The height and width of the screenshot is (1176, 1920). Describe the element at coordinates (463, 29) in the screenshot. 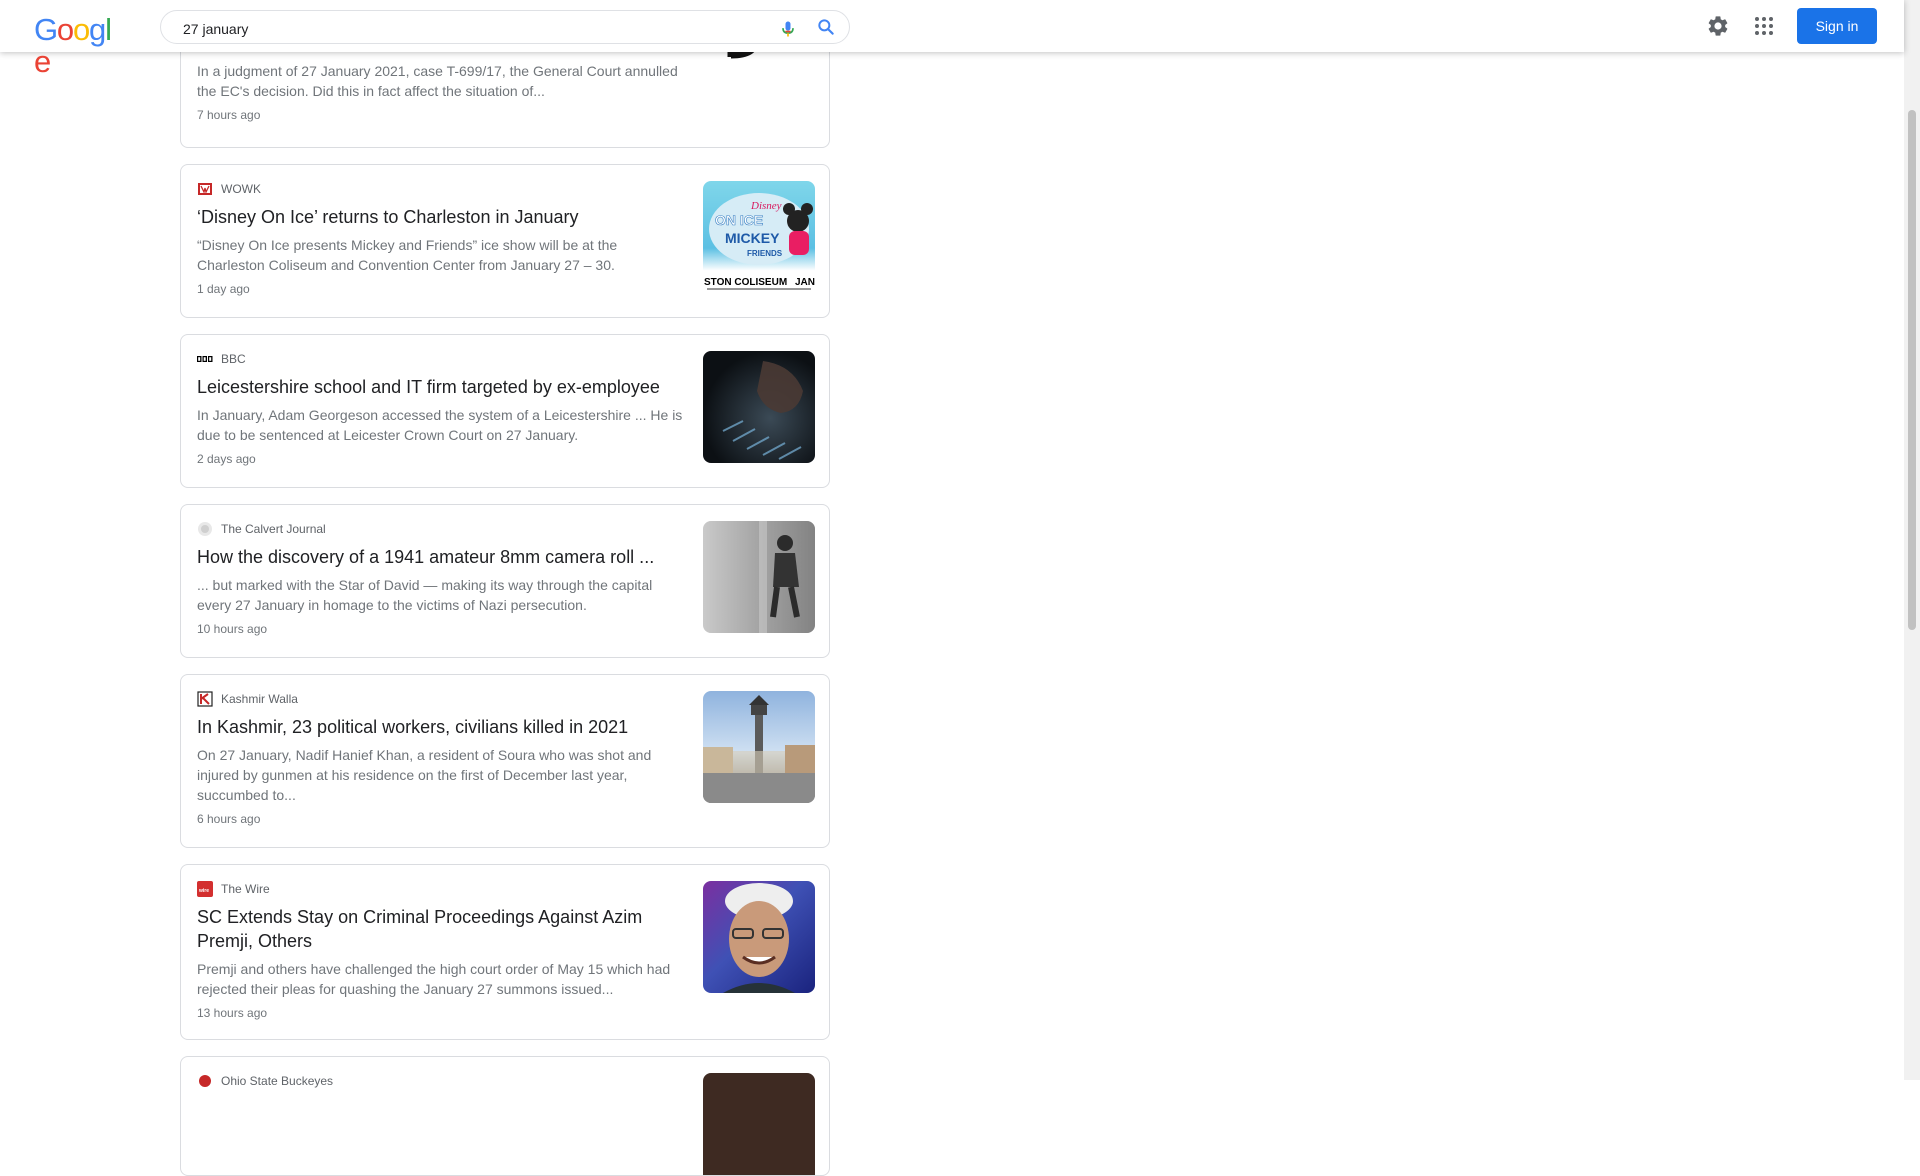

I see `search-input` at that location.